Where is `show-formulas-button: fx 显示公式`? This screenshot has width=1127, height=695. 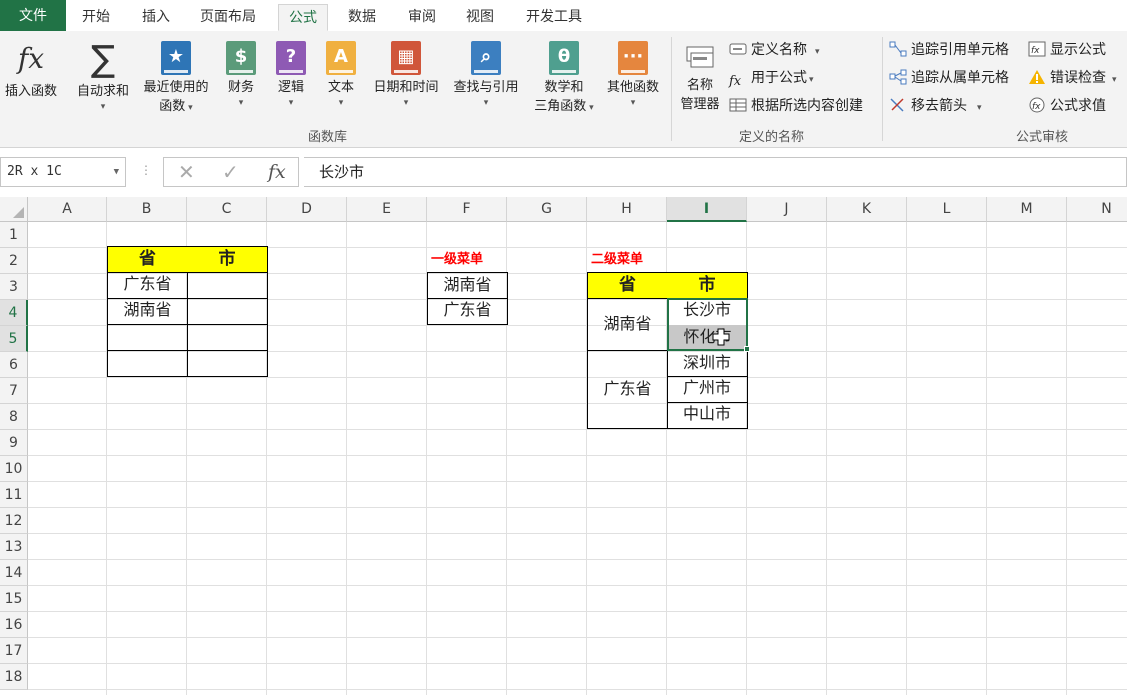
show-formulas-button: fx 显示公式 is located at coordinates (1067, 50).